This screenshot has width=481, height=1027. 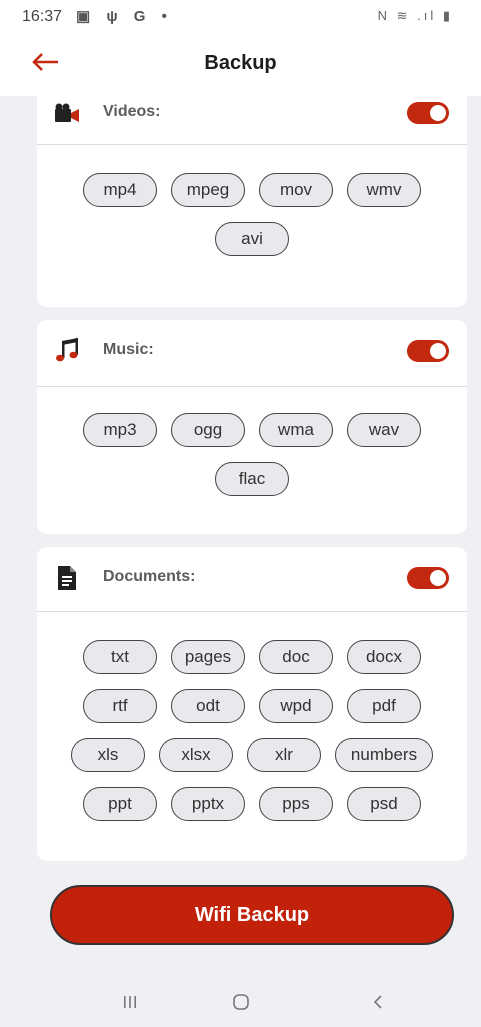 What do you see at coordinates (128, 349) in the screenshot?
I see `music-title: Music:` at bounding box center [128, 349].